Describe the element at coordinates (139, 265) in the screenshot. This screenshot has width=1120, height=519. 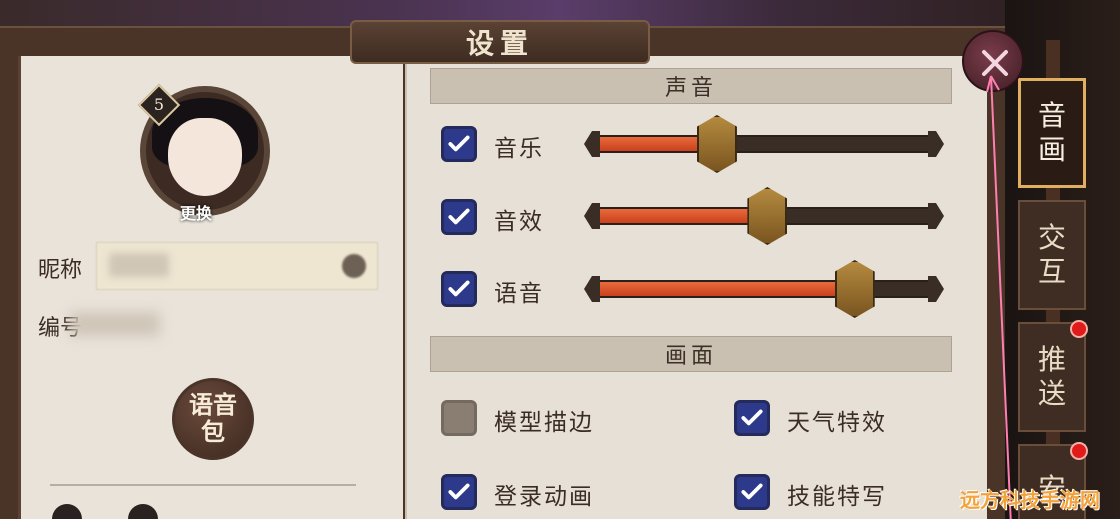
I see `nickname-value-blurred` at that location.